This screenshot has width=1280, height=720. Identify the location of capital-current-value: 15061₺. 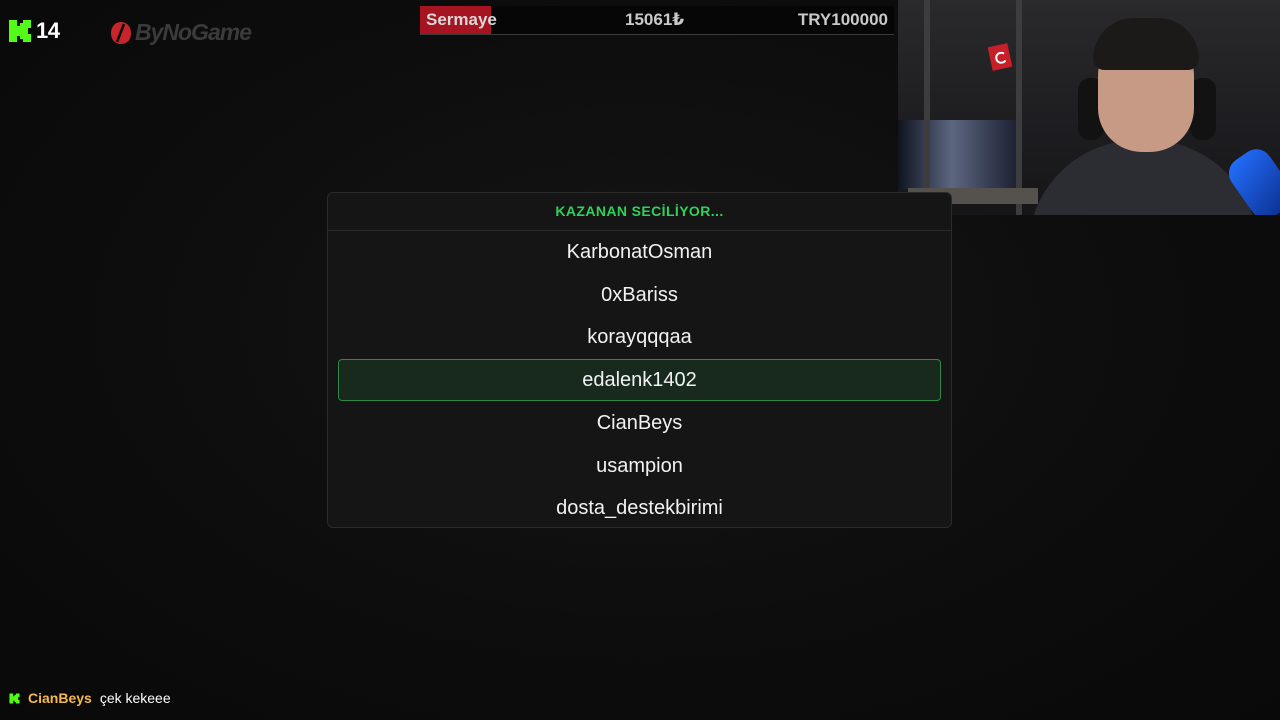
(655, 19).